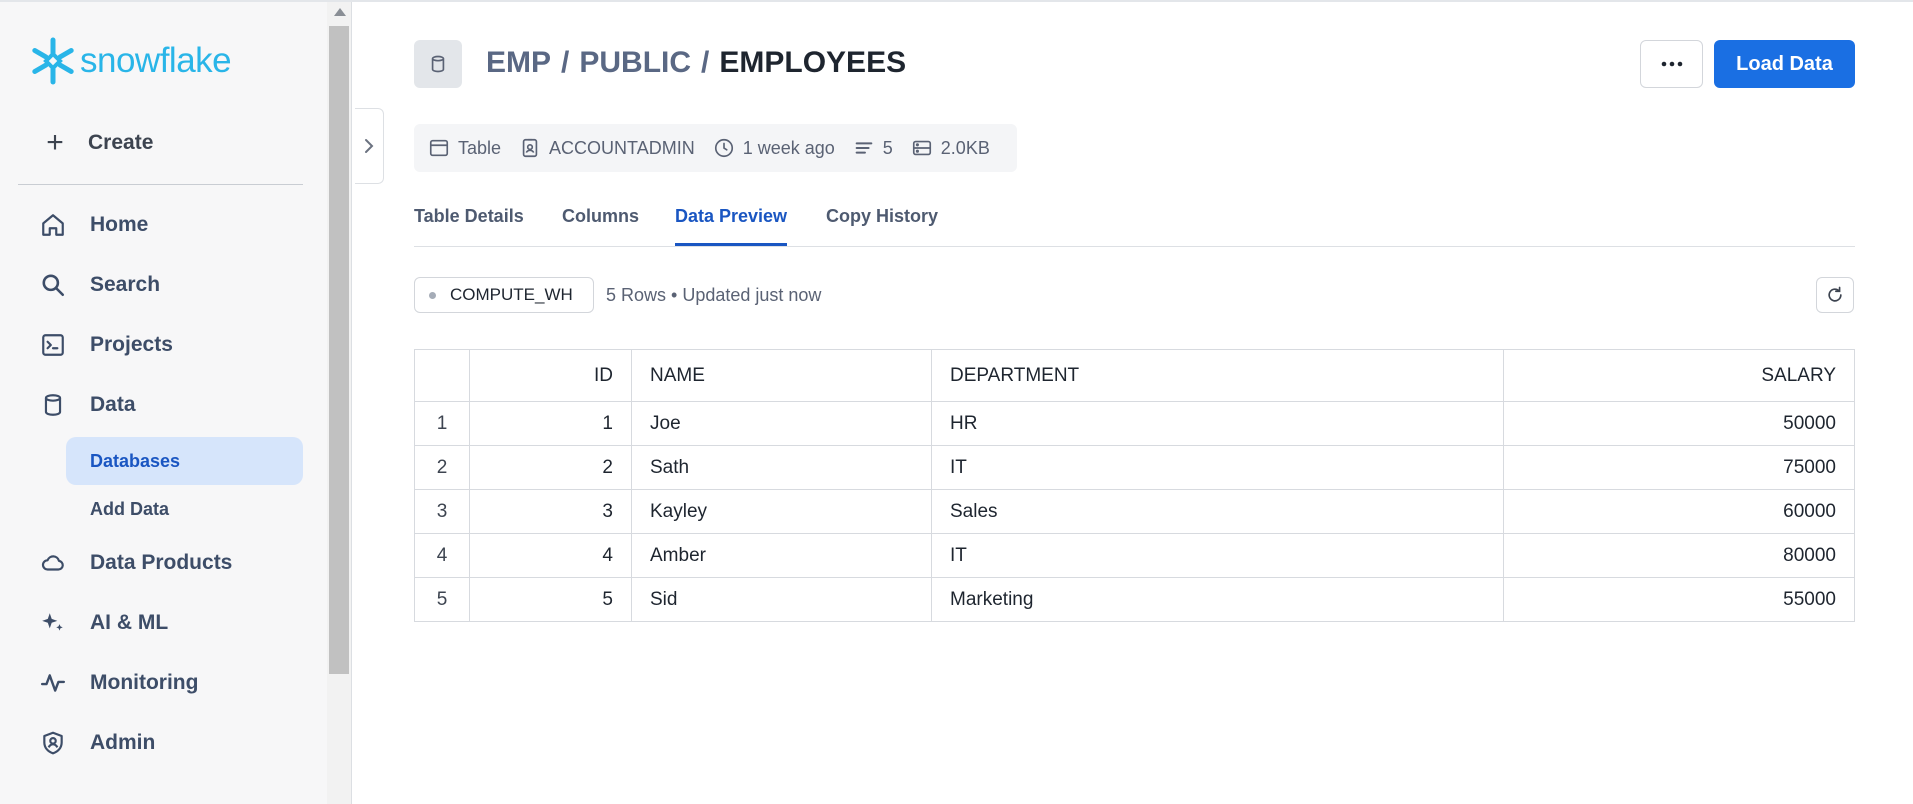 The image size is (1913, 804). I want to click on sidebar-divider, so click(160, 184).